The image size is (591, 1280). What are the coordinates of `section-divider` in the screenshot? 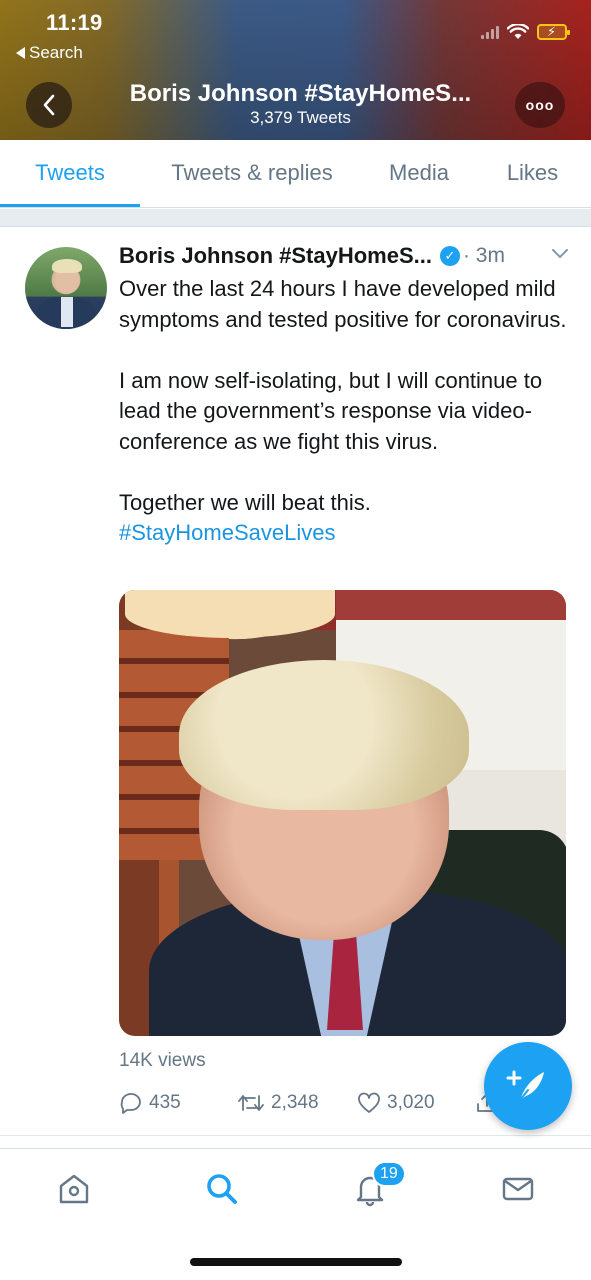 It's located at (295, 218).